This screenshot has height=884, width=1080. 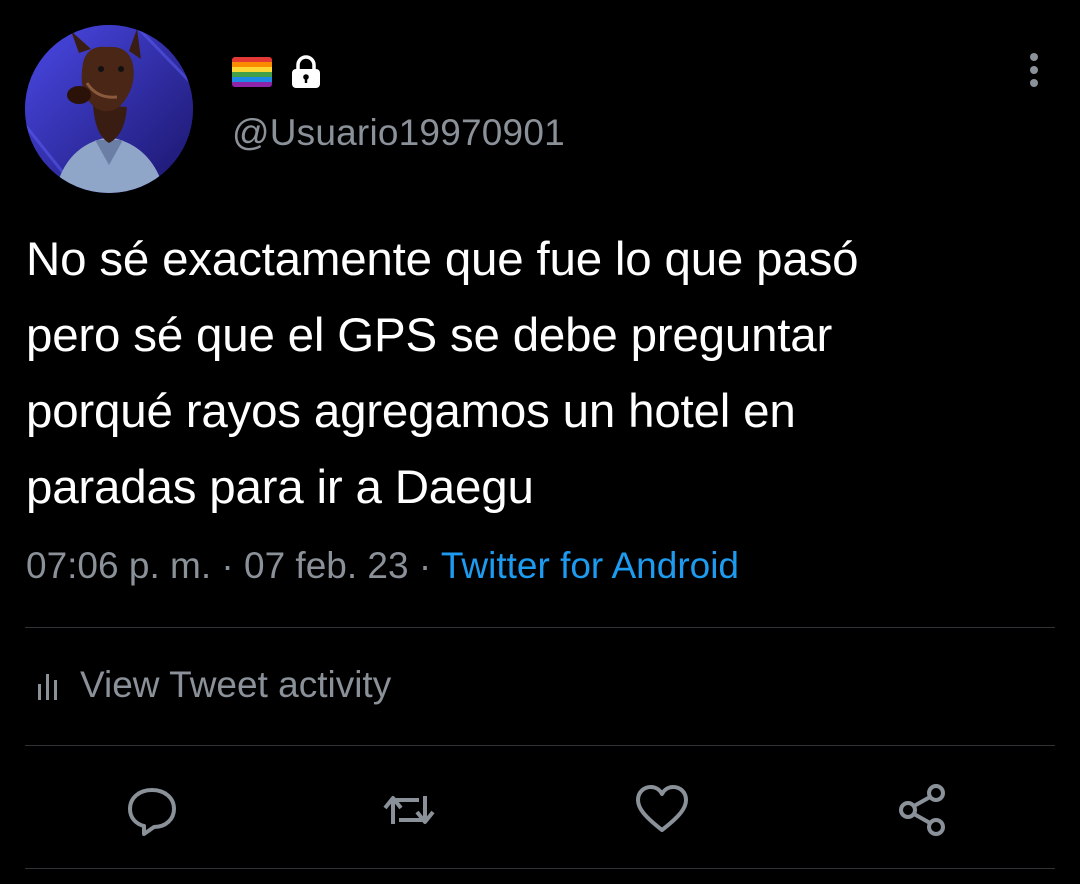 What do you see at coordinates (306, 71) in the screenshot?
I see `lock-icon` at bounding box center [306, 71].